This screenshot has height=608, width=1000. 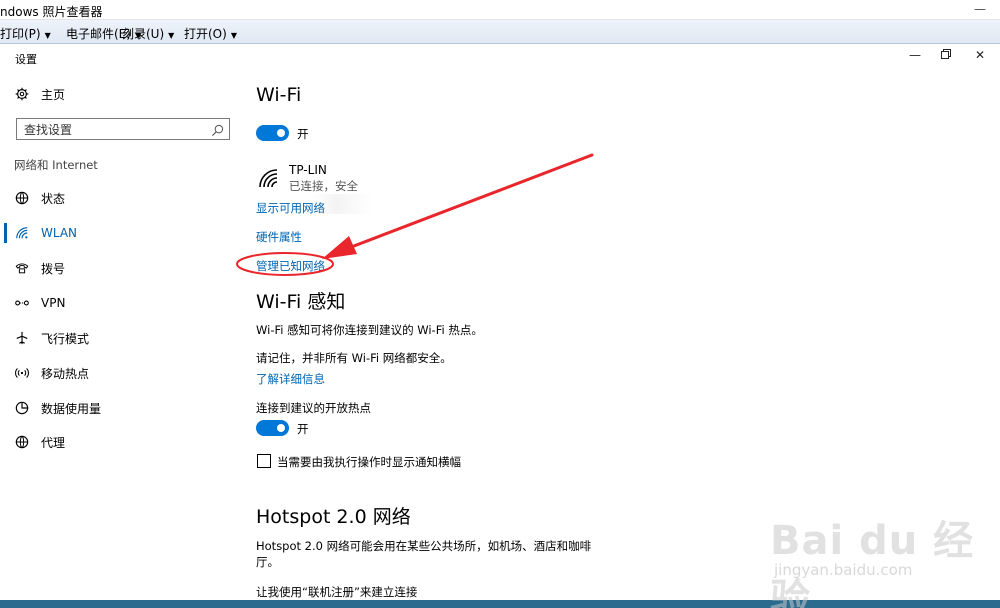 What do you see at coordinates (290, 266) in the screenshot?
I see `manage-known-networks-link: 管理已知网络` at bounding box center [290, 266].